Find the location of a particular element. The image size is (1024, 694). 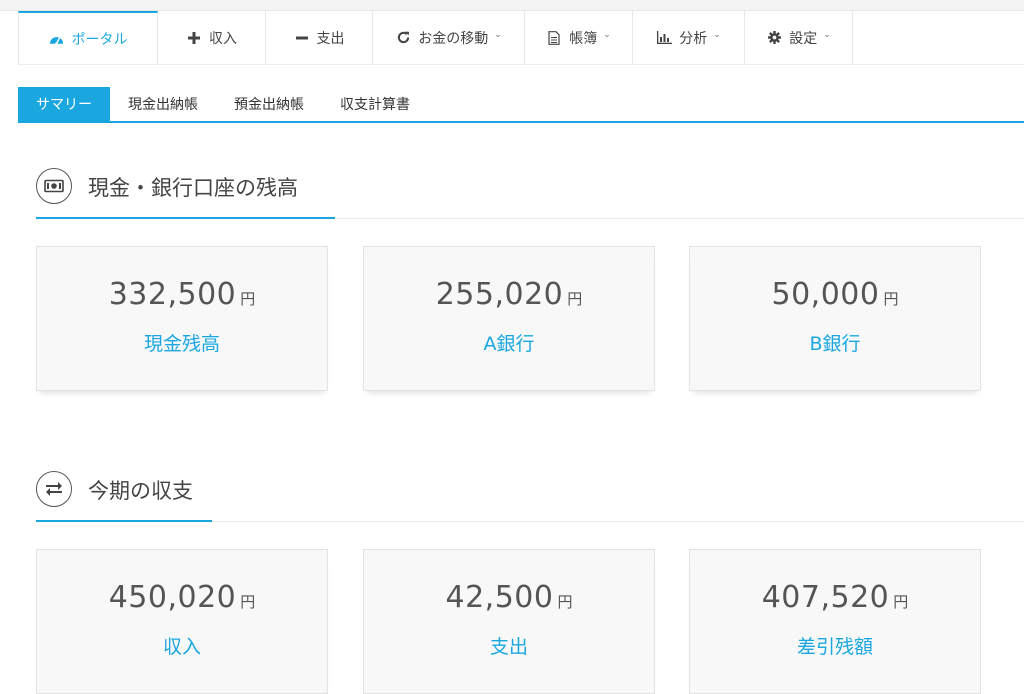

tab-summary: サマリー is located at coordinates (64, 104).